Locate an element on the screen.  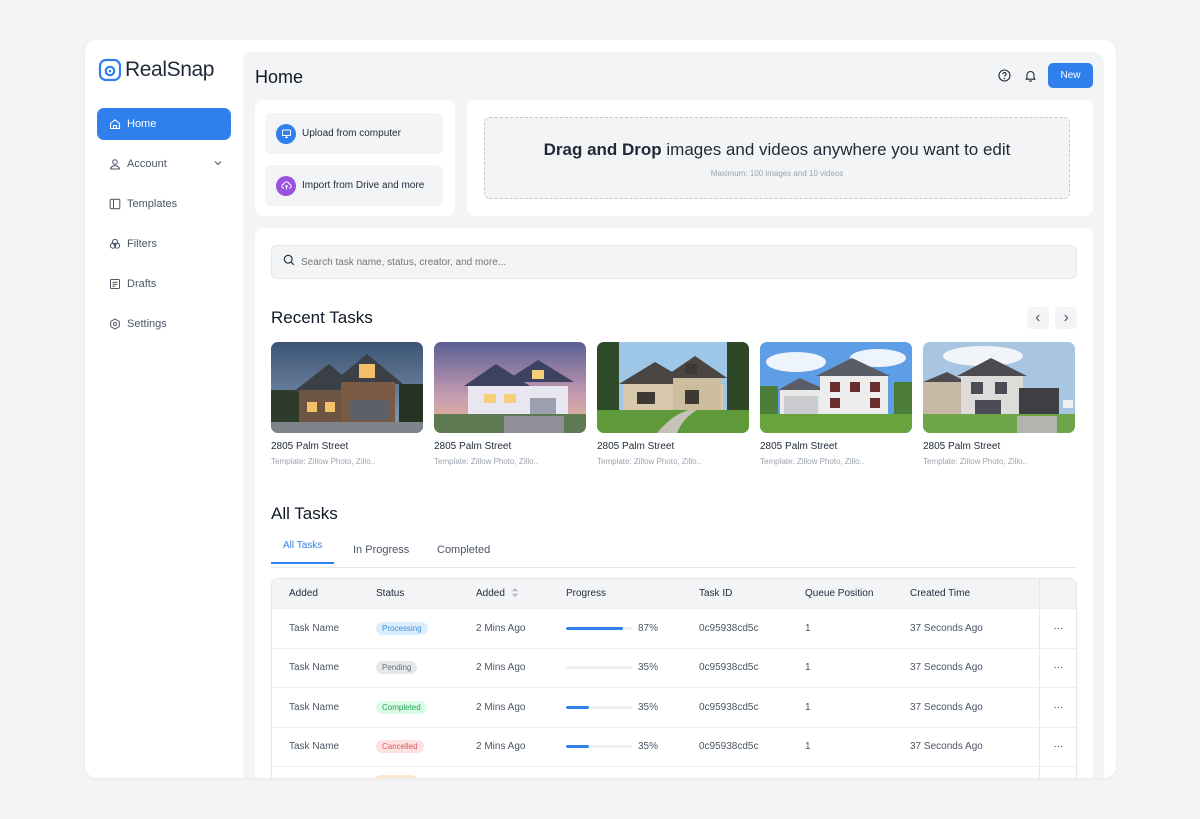
sidebar-item-templates: Templates is located at coordinates (164, 204).